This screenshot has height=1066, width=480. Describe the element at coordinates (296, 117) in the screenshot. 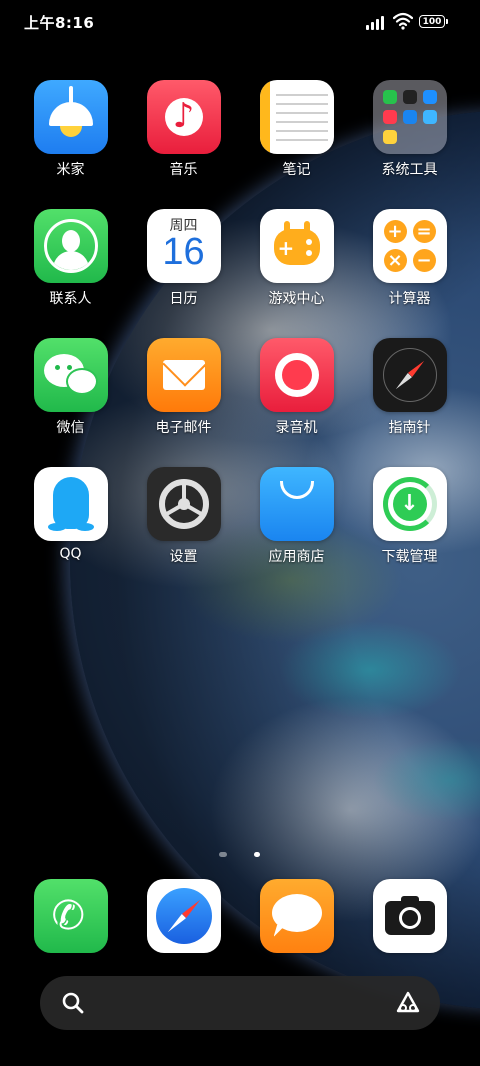

I see `notes-icon` at that location.